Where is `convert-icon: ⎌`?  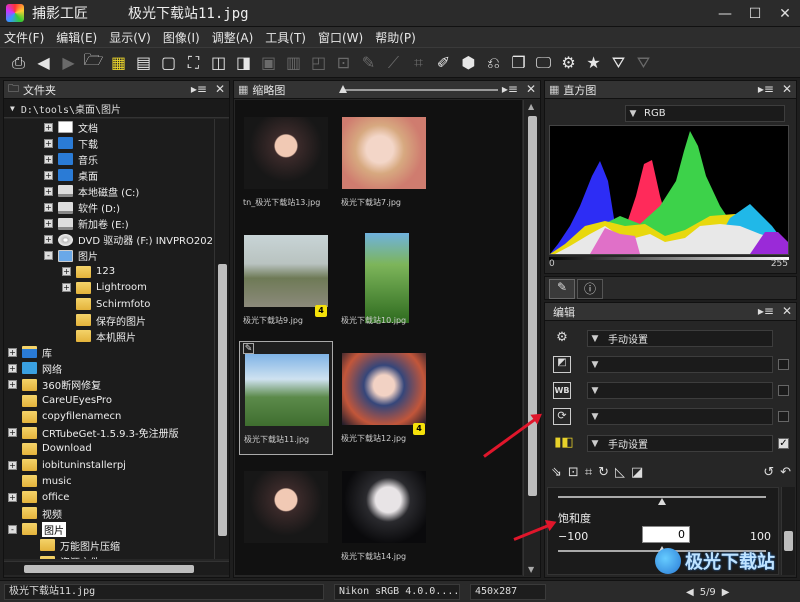
convert-icon: ⎌ is located at coordinates (493, 62).